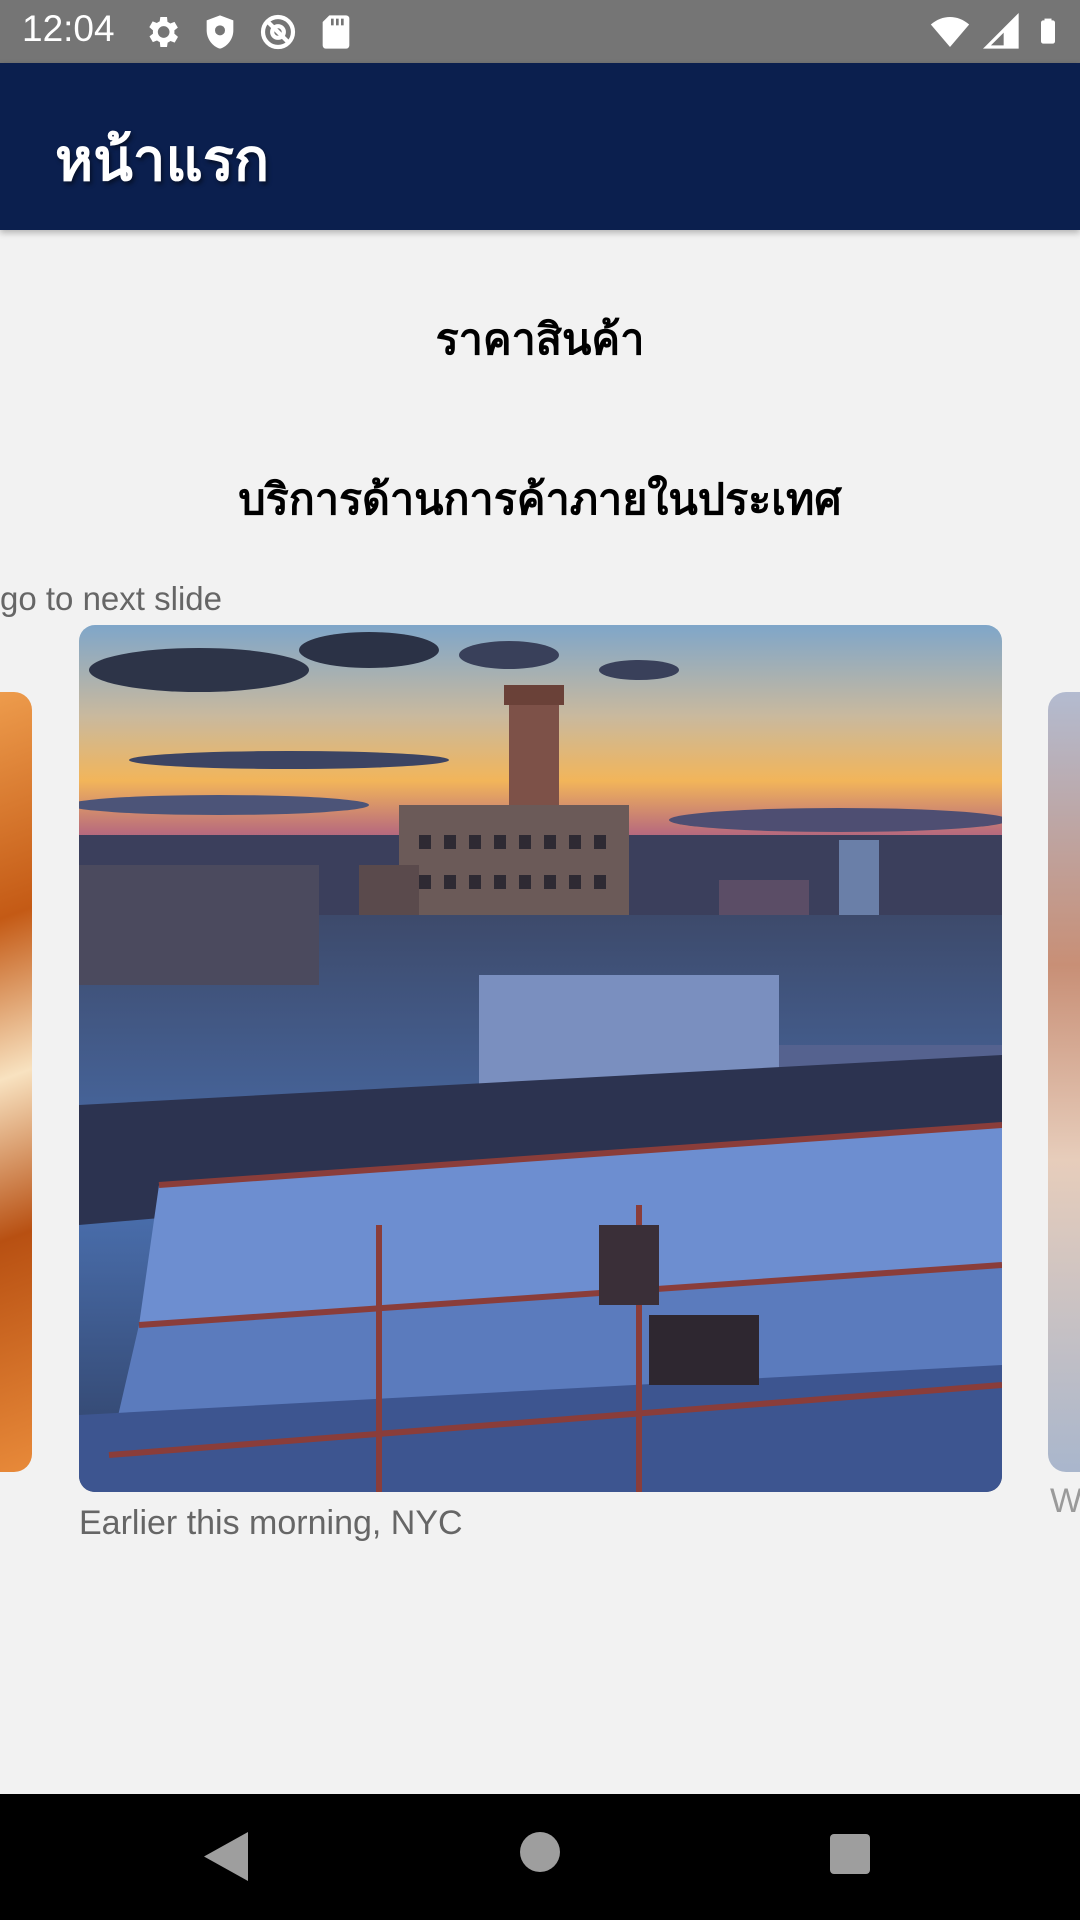  What do you see at coordinates (1065, 1501) in the screenshot?
I see `next-slide-caption: W` at bounding box center [1065, 1501].